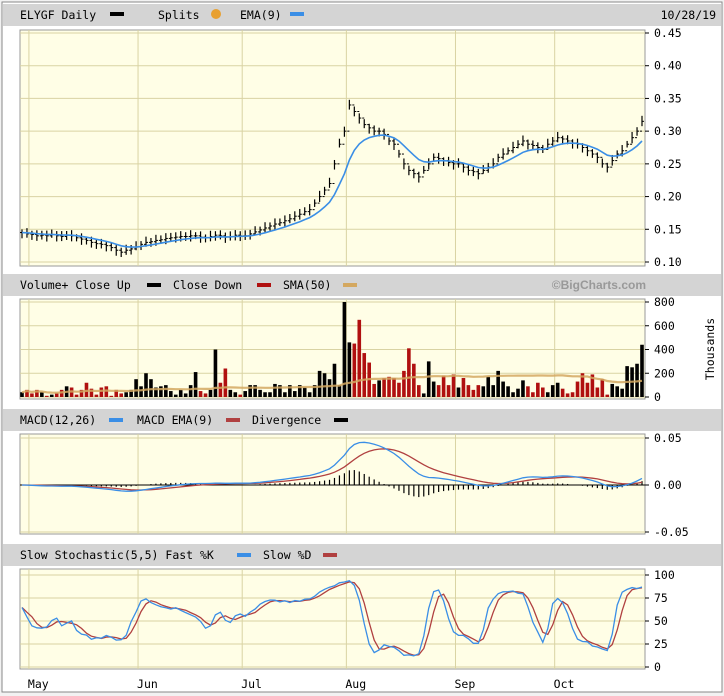  I want to click on sma-label: SMA(50), so click(307, 285).